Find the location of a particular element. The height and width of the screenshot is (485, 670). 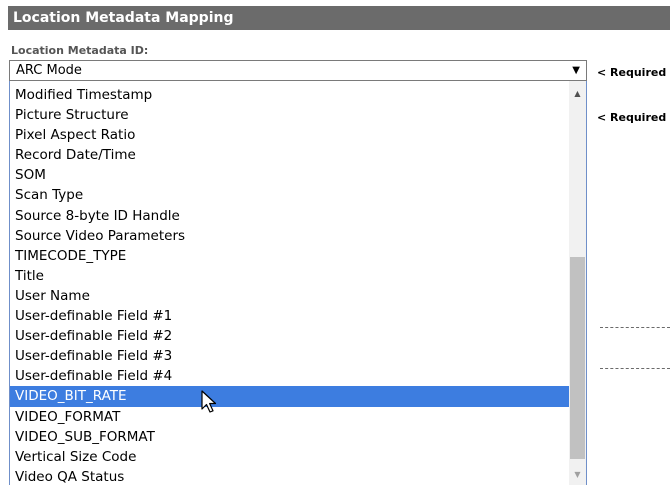

dropdown-option: Title is located at coordinates (289, 276).